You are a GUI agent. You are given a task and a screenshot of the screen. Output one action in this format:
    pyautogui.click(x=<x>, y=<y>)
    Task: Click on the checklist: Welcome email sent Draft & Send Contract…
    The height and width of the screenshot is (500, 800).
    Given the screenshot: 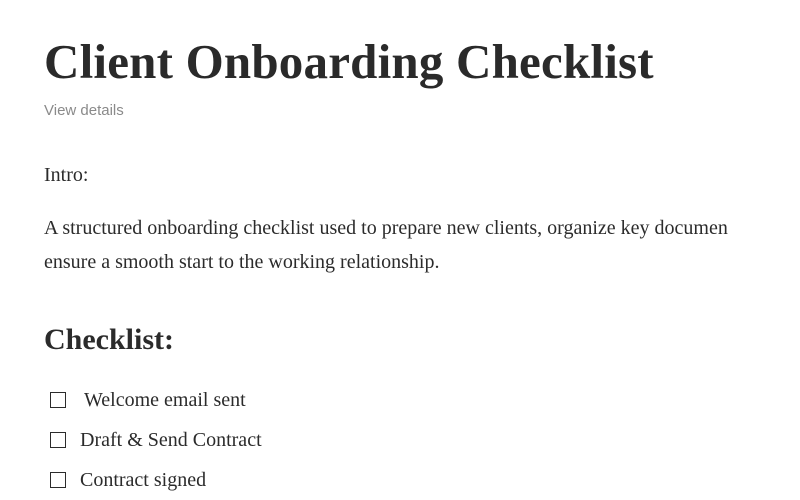 What is the action you would take?
    pyautogui.click(x=153, y=440)
    